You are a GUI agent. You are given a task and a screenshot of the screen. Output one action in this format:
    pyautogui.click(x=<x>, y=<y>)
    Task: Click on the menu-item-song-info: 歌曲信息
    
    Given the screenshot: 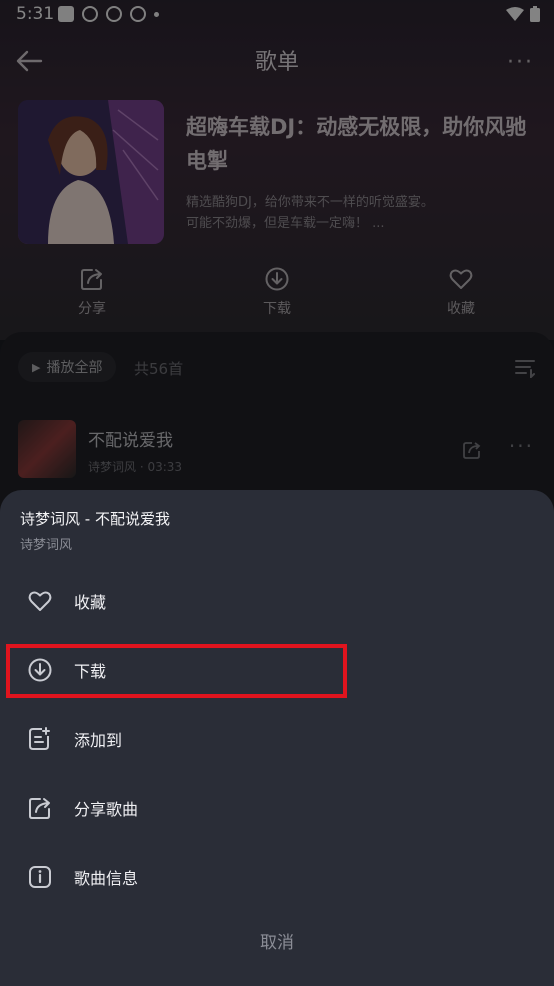 What is the action you would take?
    pyautogui.click(x=277, y=877)
    